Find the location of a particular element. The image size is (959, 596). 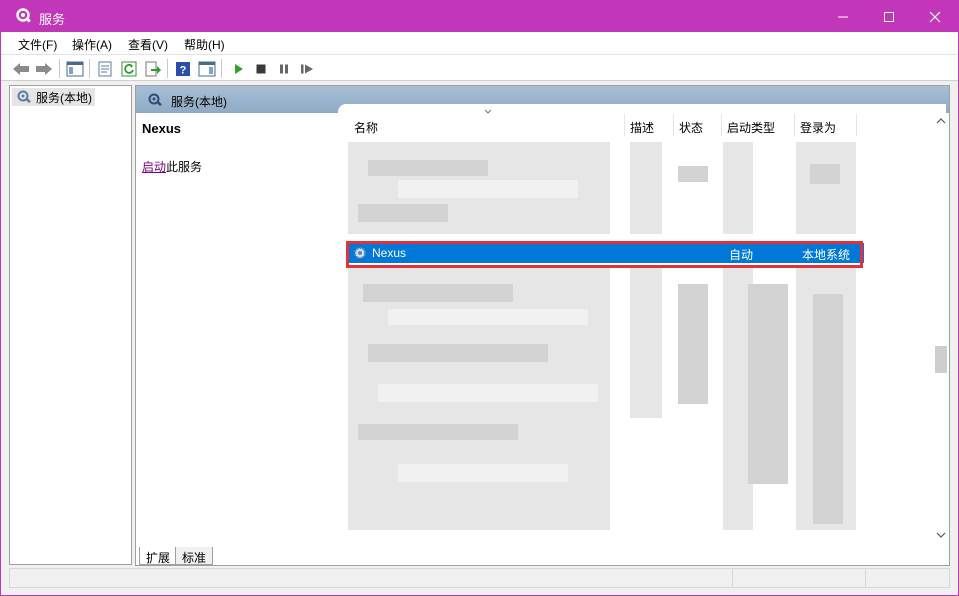

sort-arrow-icon is located at coordinates (488, 111).